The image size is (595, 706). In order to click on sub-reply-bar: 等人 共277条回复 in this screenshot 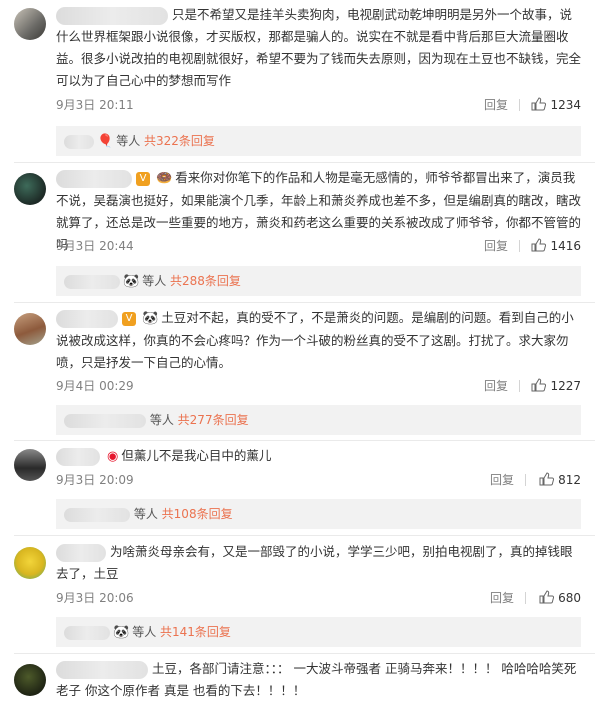, I will do `click(318, 420)`.